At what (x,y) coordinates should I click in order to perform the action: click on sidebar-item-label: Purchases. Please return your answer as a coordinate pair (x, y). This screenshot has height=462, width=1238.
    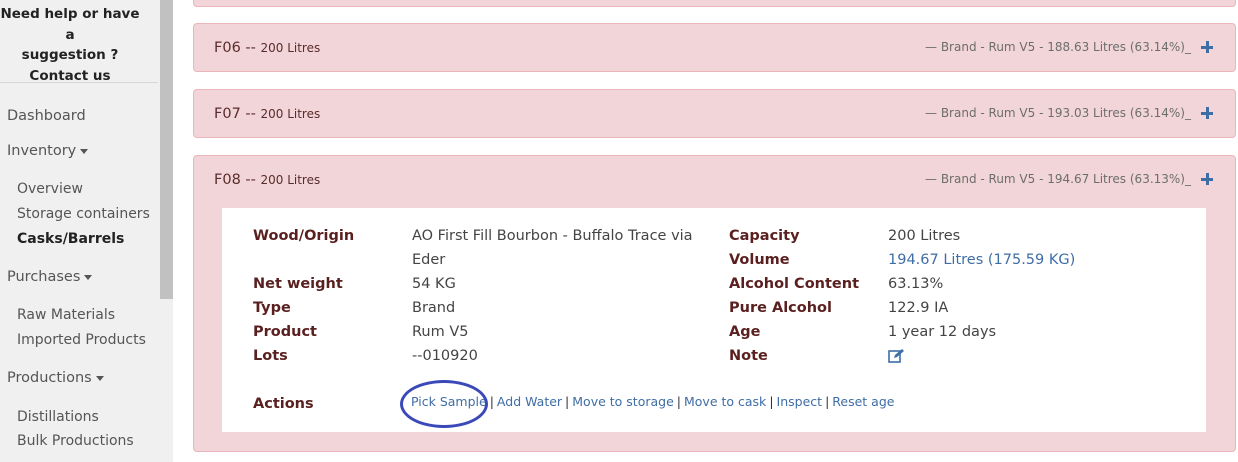
    Looking at the image, I should click on (44, 277).